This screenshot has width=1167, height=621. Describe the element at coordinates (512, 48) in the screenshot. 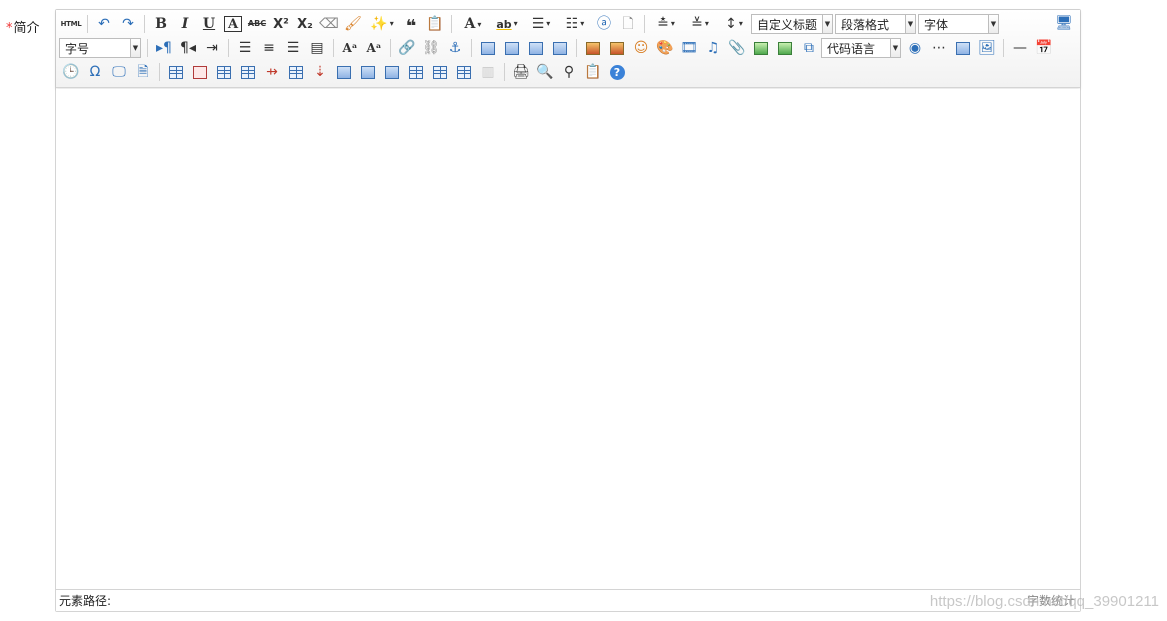

I see `image-left-icon` at that location.